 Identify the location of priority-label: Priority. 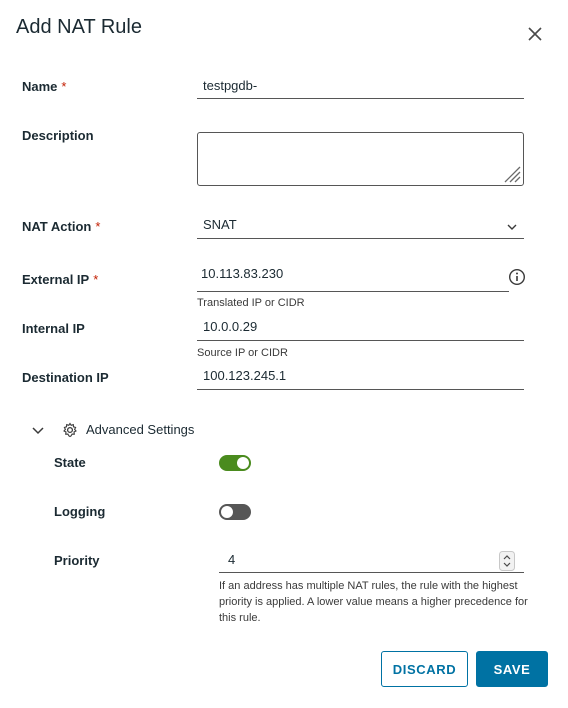
(77, 560).